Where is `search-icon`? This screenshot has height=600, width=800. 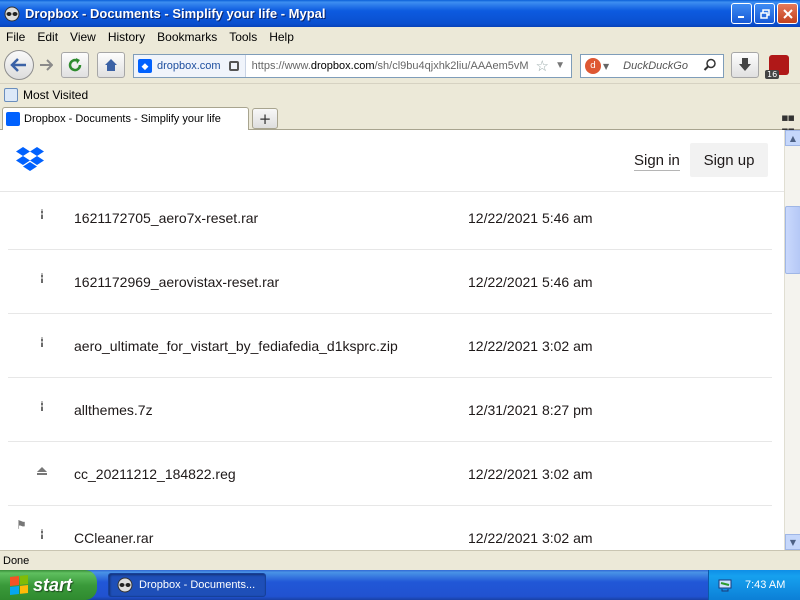
search-icon is located at coordinates (710, 65).